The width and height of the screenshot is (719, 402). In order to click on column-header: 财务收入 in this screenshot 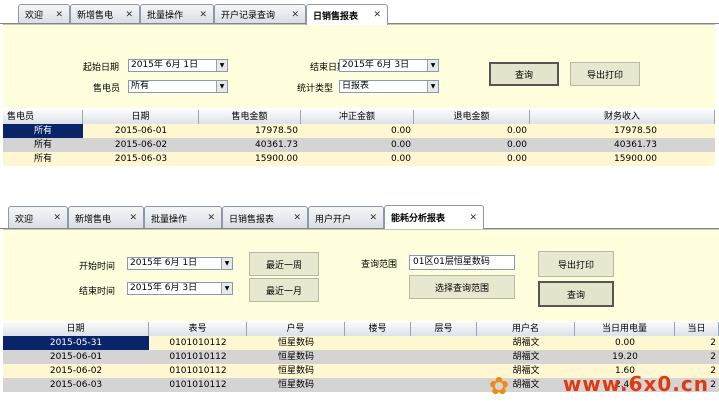, I will do `click(622, 117)`.